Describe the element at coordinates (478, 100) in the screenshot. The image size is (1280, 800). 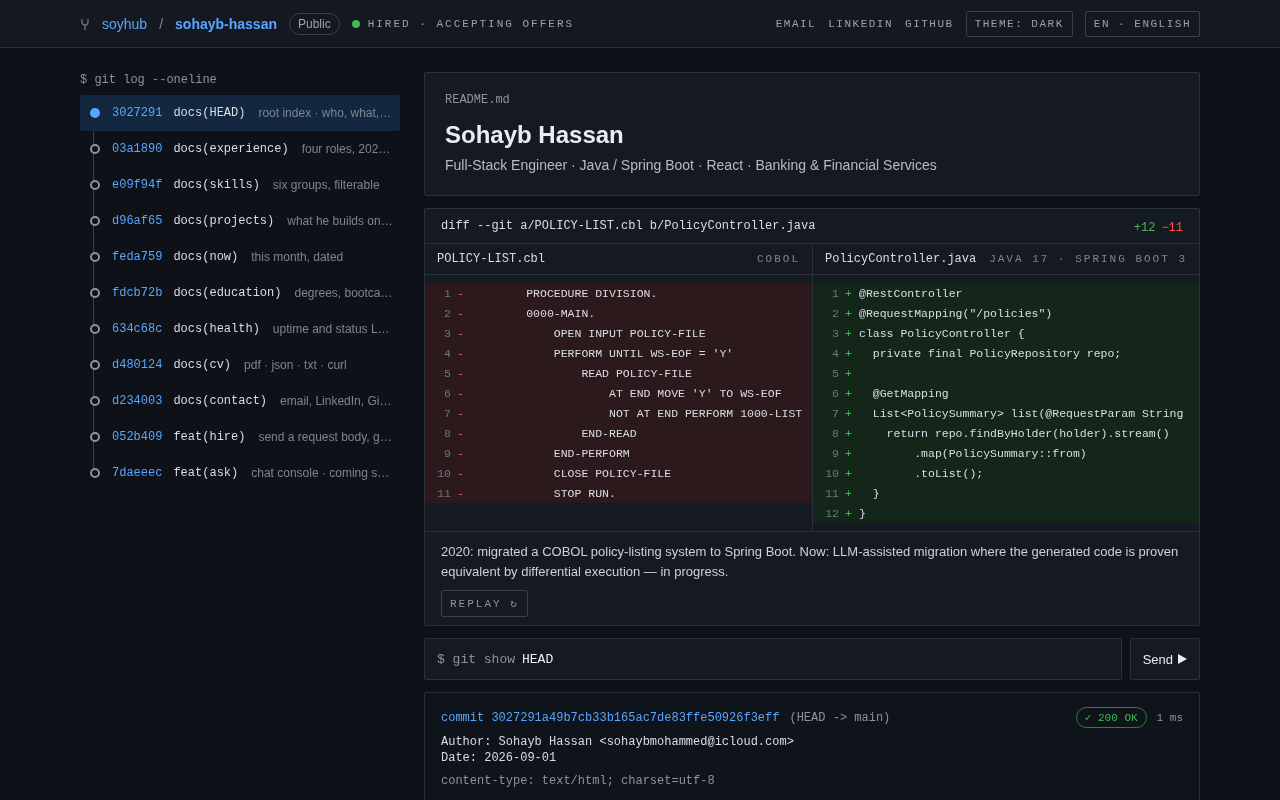
I see `readme-filename: README.md` at that location.